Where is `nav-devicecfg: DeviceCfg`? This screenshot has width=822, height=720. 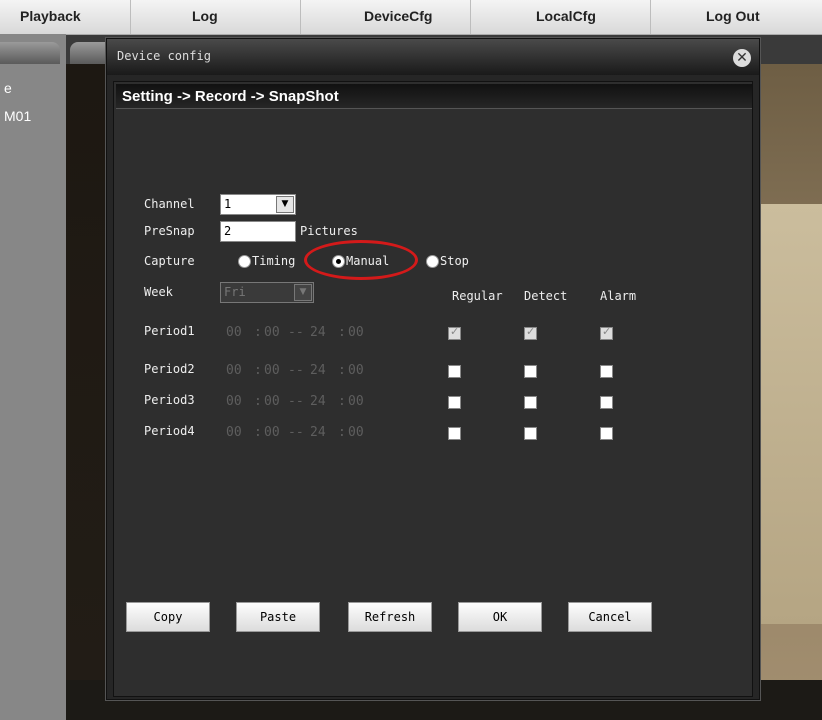
nav-devicecfg: DeviceCfg is located at coordinates (398, 16).